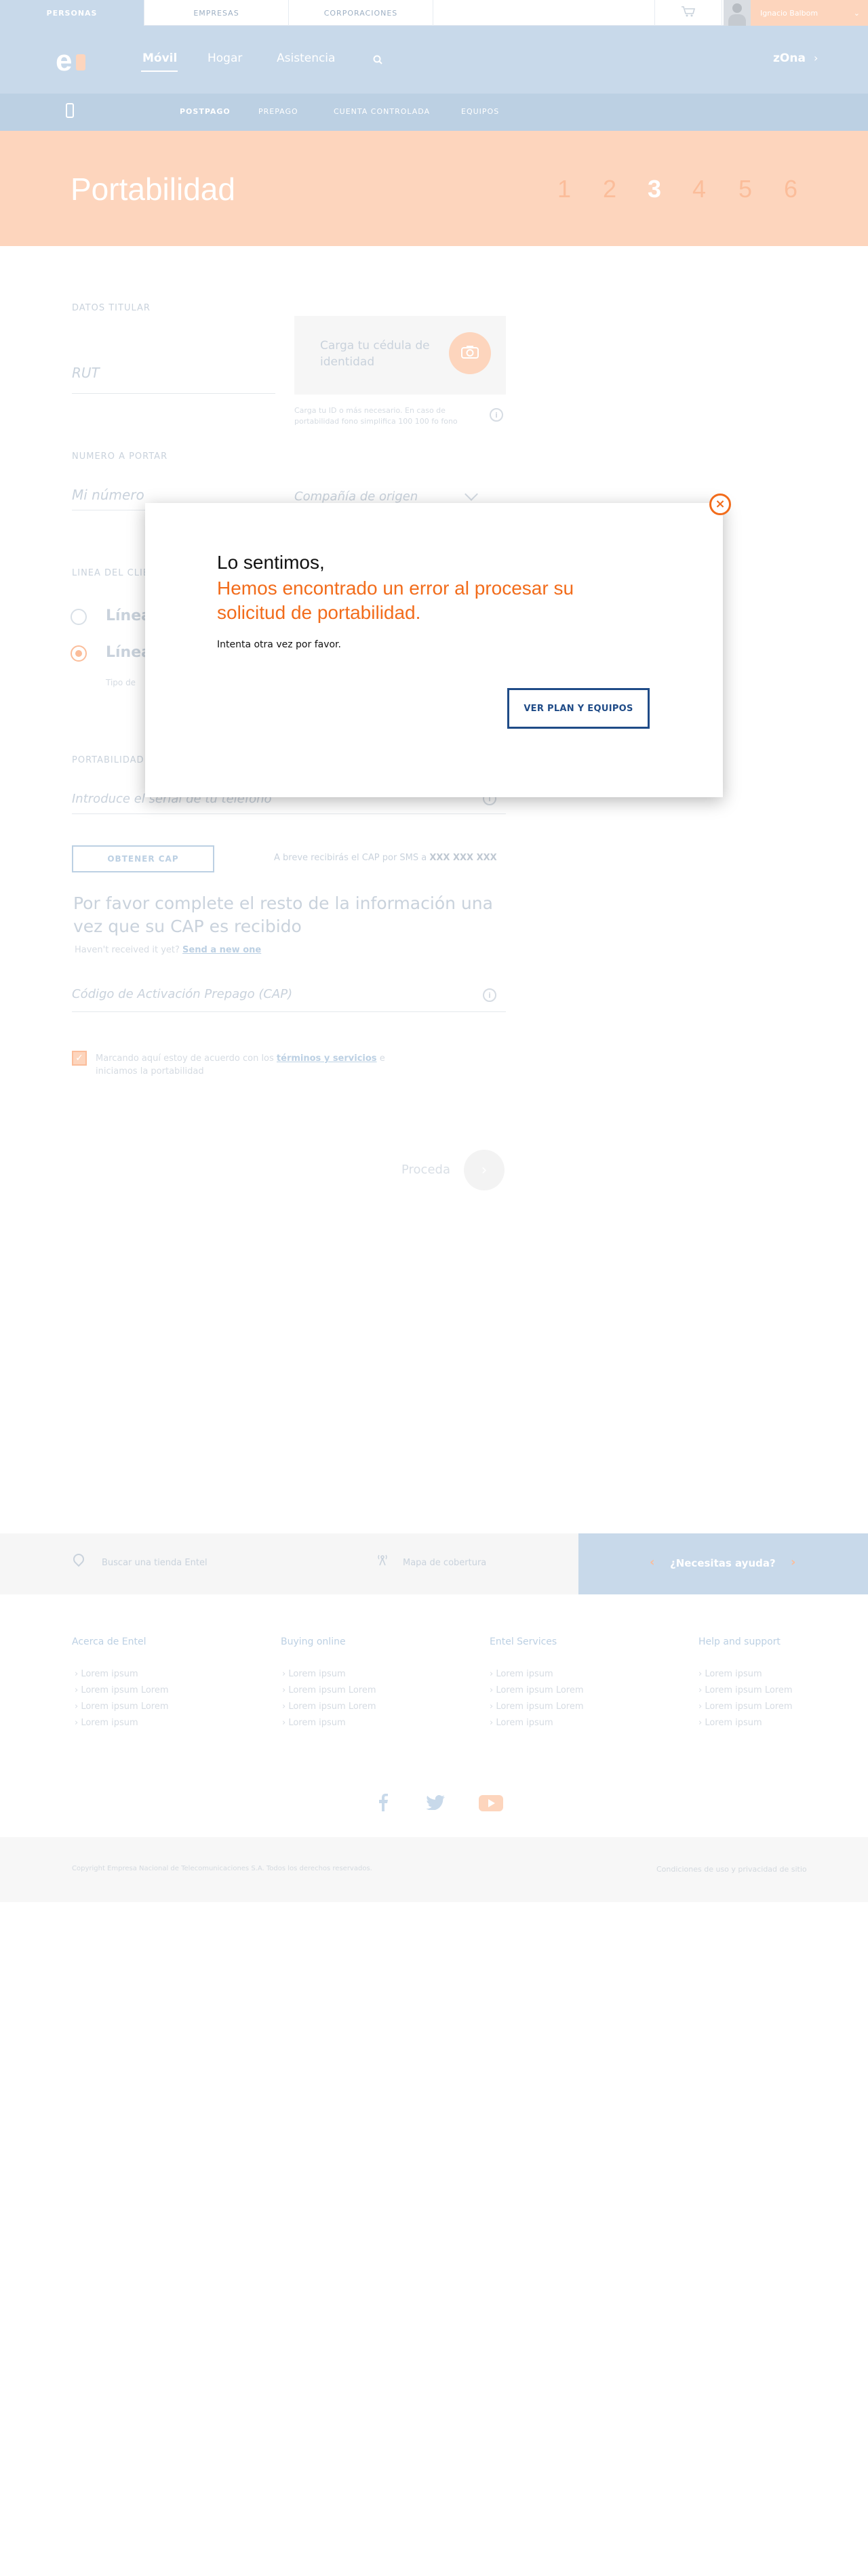 This screenshot has height=2576, width=868. What do you see at coordinates (306, 58) in the screenshot?
I see `nav-asistencia: Asistencia` at bounding box center [306, 58].